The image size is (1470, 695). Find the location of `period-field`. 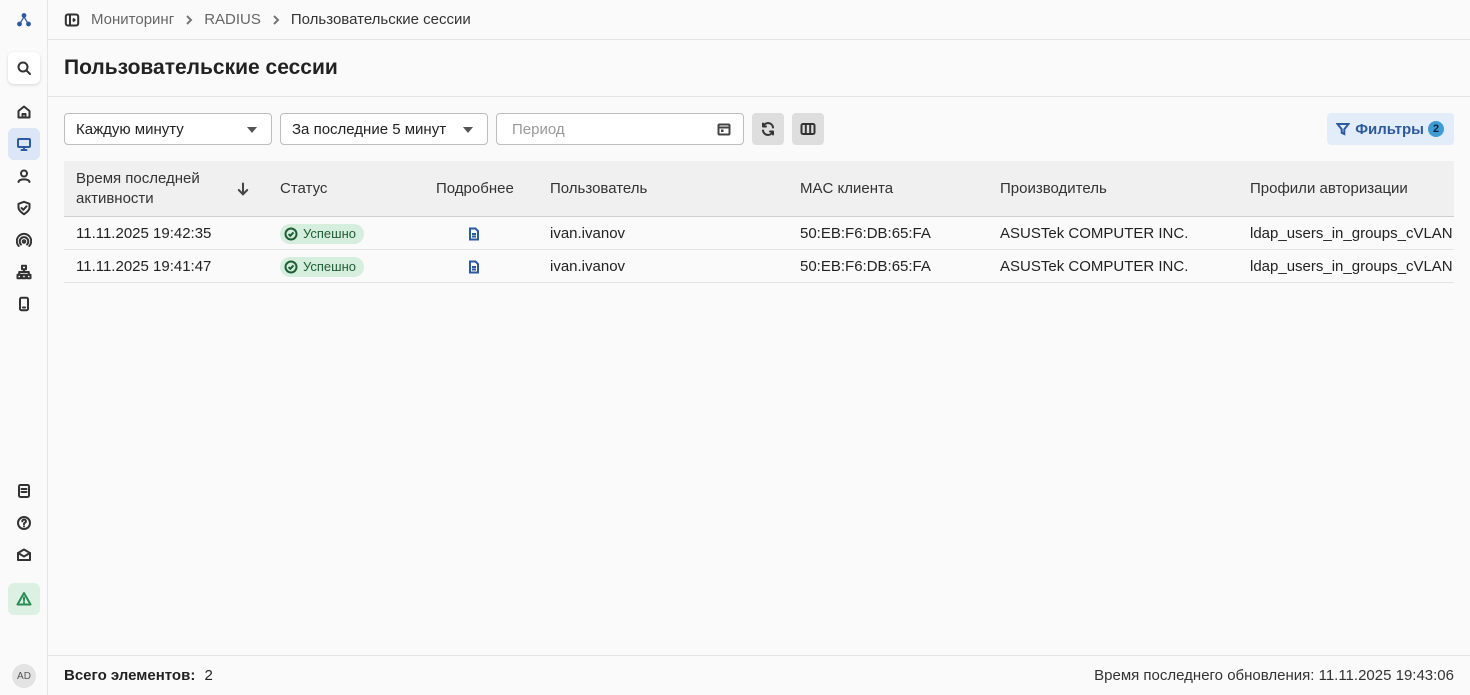

period-field is located at coordinates (620, 129).